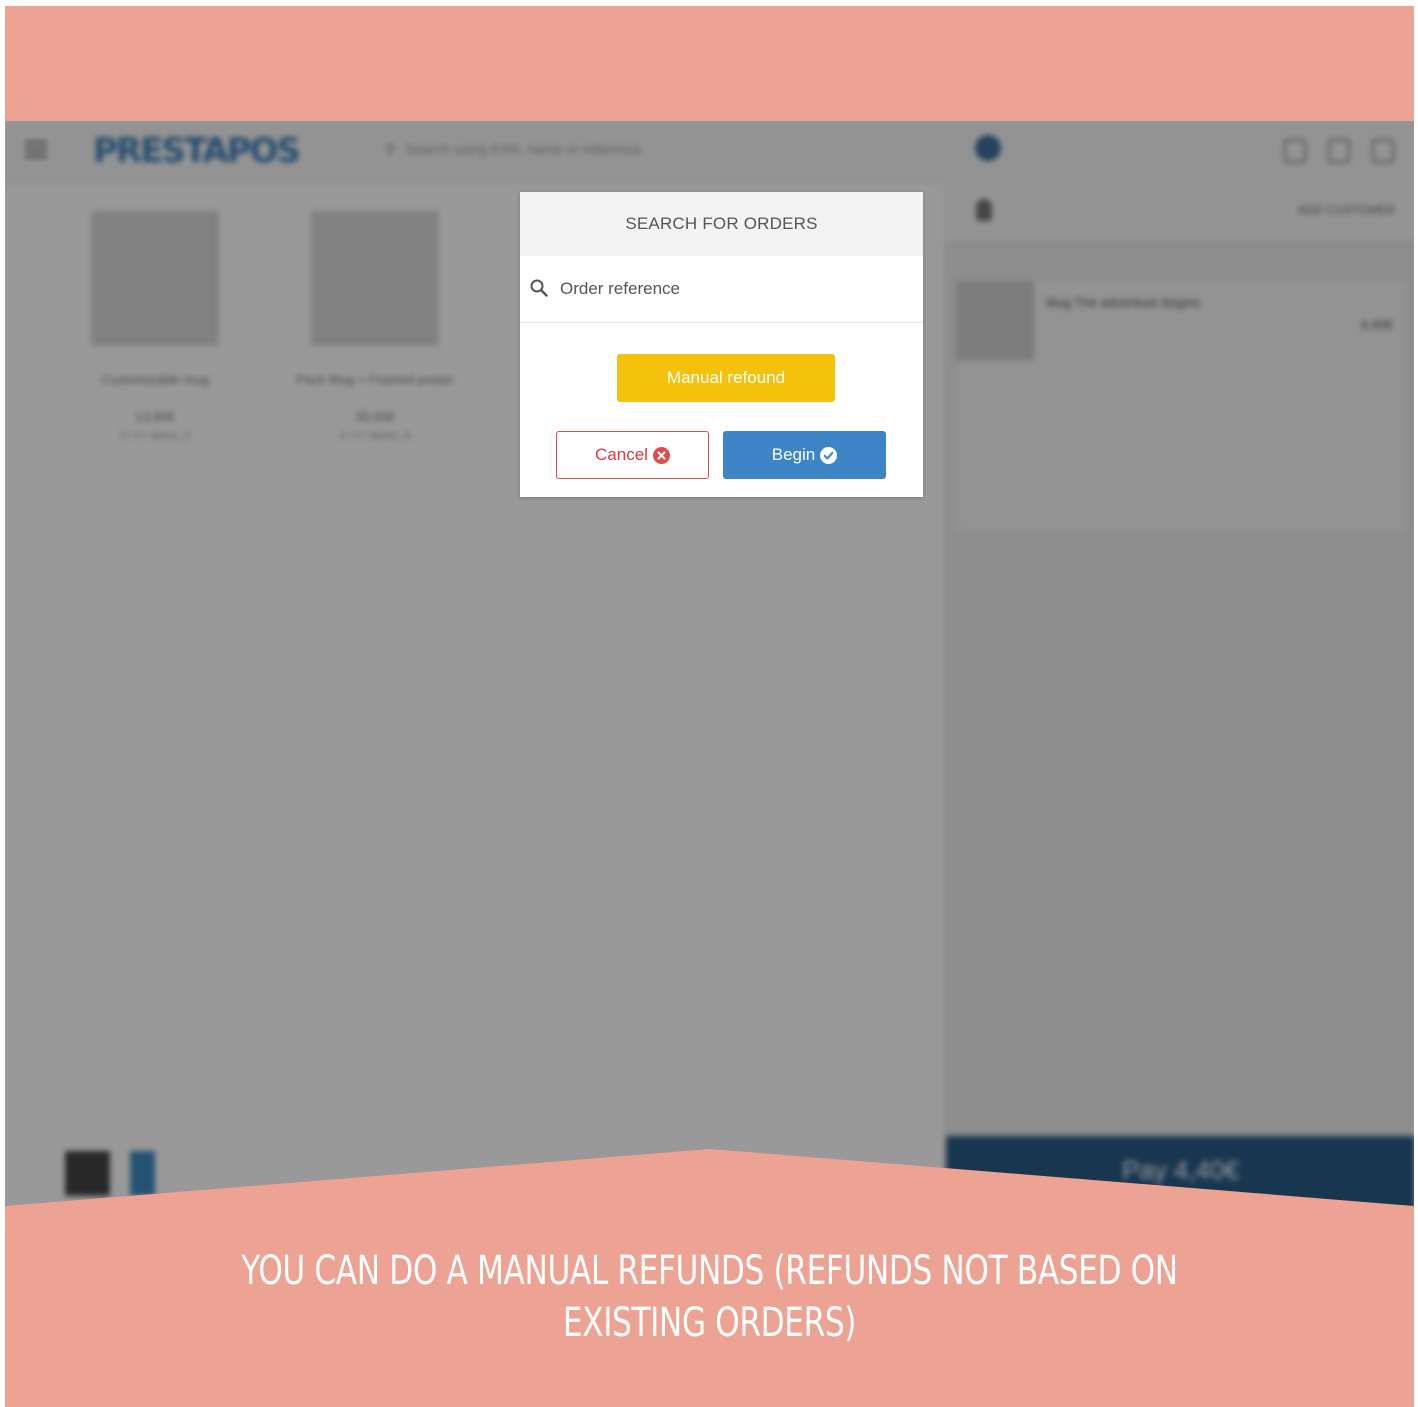 The image size is (1418, 1407). I want to click on order-search-row, so click(721, 289).